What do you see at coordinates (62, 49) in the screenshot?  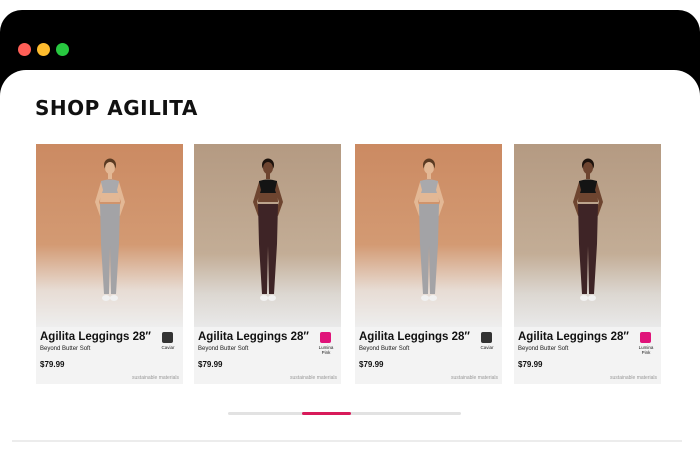 I see `zoom-window-button` at bounding box center [62, 49].